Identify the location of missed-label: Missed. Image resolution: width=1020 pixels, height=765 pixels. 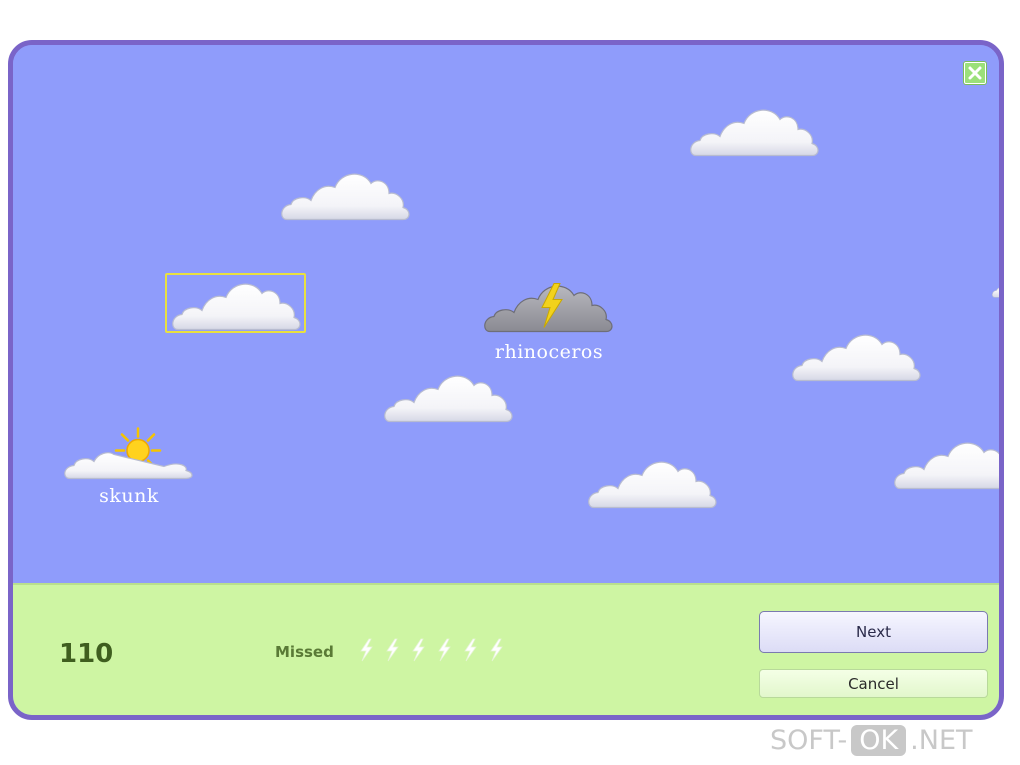
(304, 652).